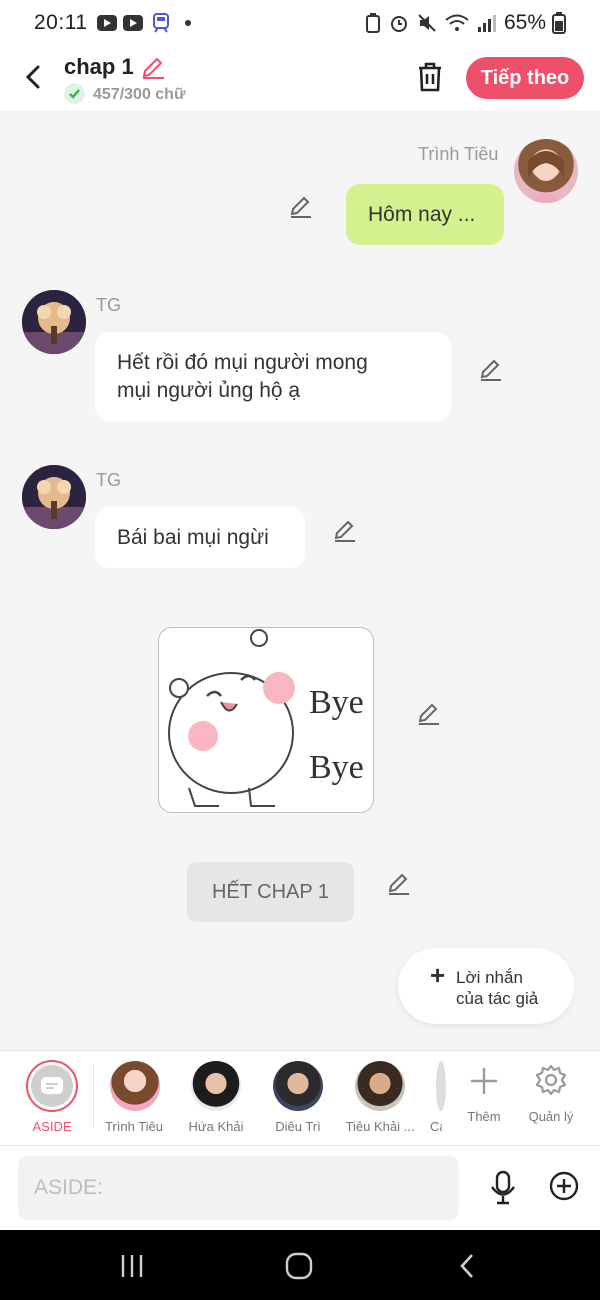  What do you see at coordinates (441, 1086) in the screenshot?
I see `character-avatar-partial` at bounding box center [441, 1086].